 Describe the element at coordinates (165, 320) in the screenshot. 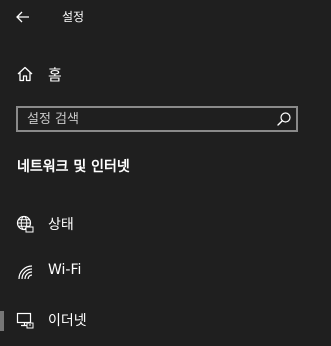

I see `nav-item-ethernet: 이더넷` at that location.